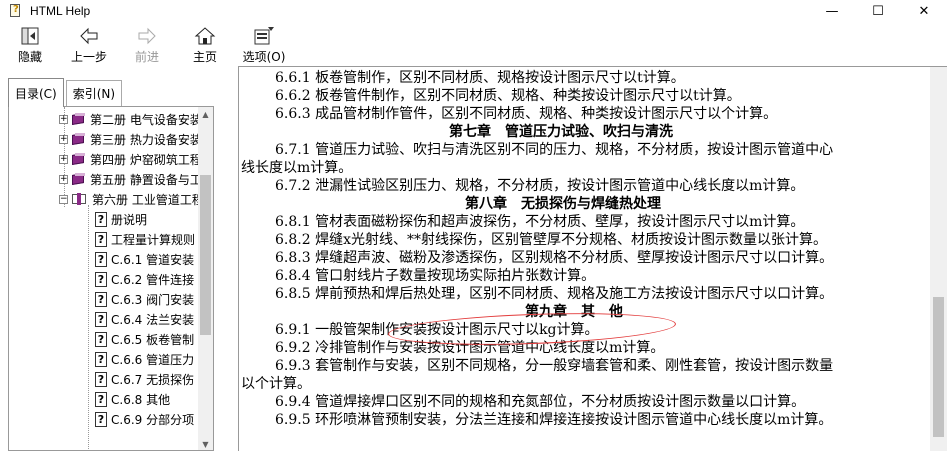 The image size is (947, 451). I want to click on content-scrollbar, so click(938, 259).